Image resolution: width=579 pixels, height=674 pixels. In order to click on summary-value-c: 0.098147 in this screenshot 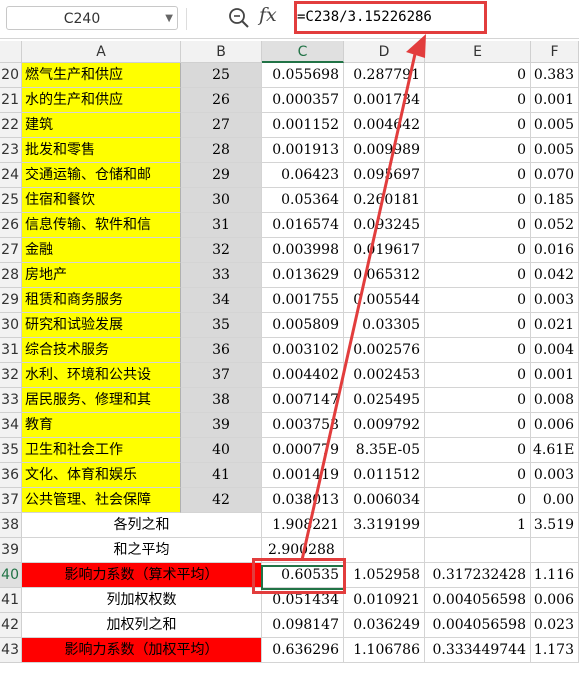, I will do `click(303, 625)`.